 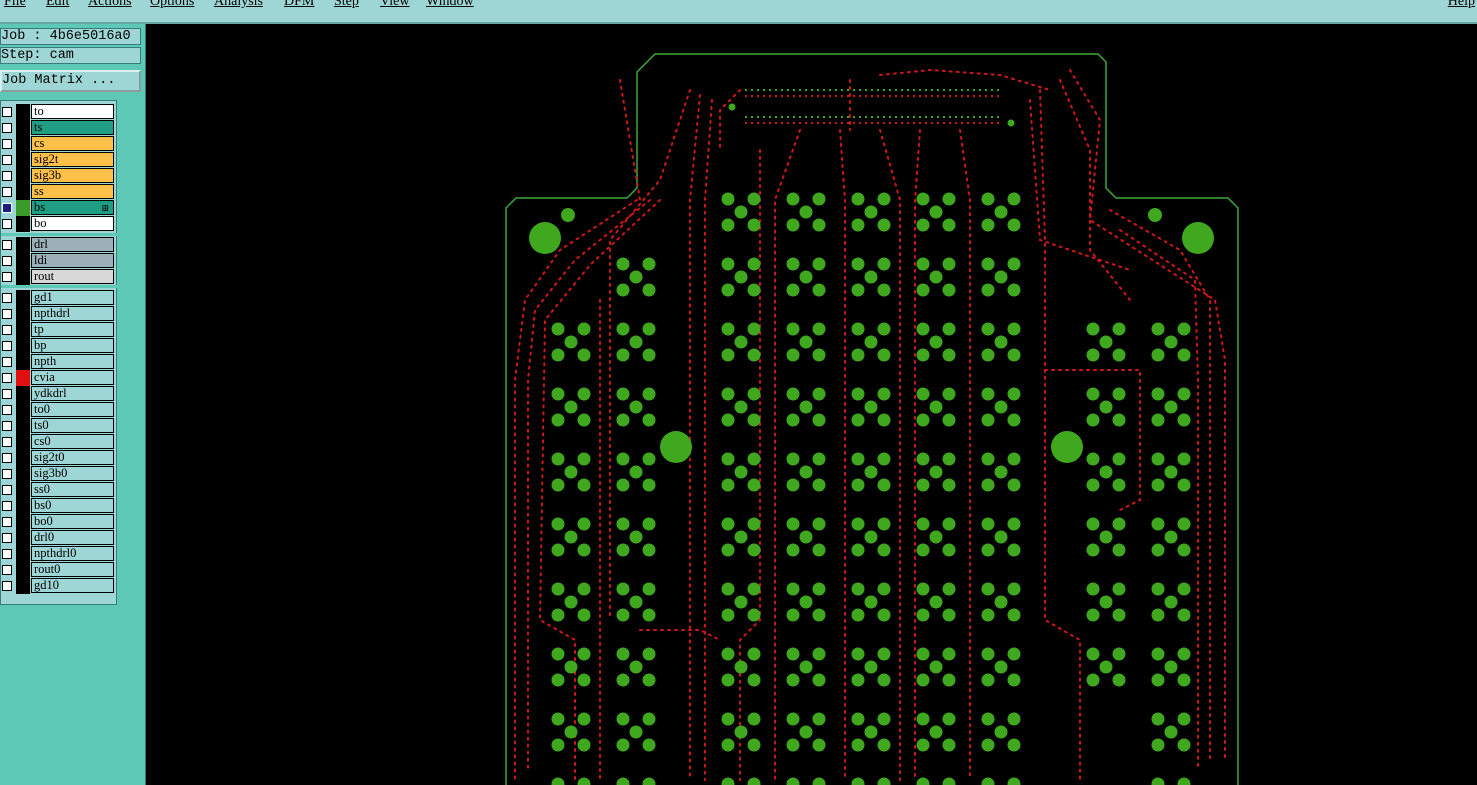 What do you see at coordinates (72, 207) in the screenshot?
I see `layer-name: bs ⊞` at bounding box center [72, 207].